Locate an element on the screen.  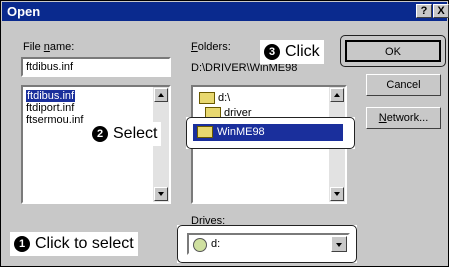
step2-annotation: 2 Select is located at coordinates (125, 134).